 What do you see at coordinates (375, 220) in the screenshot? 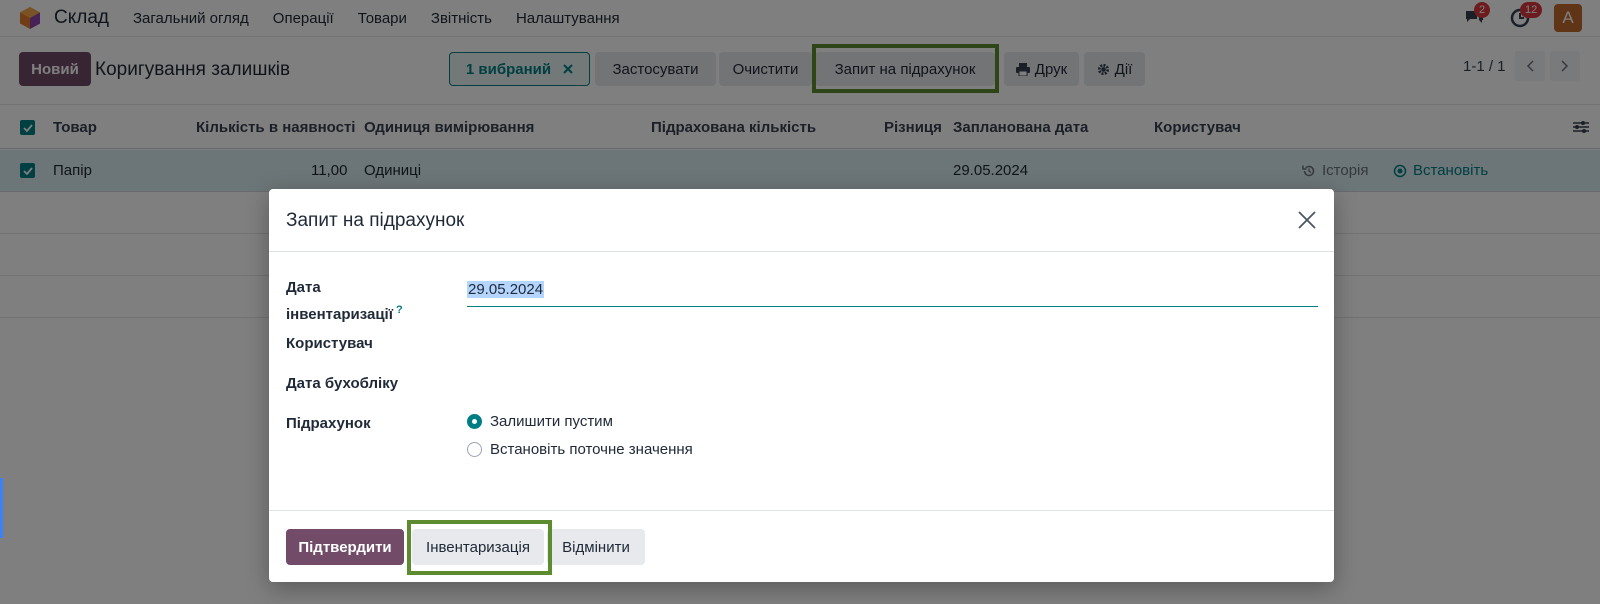
I see `dialog-title: Запит на підрахунок` at bounding box center [375, 220].